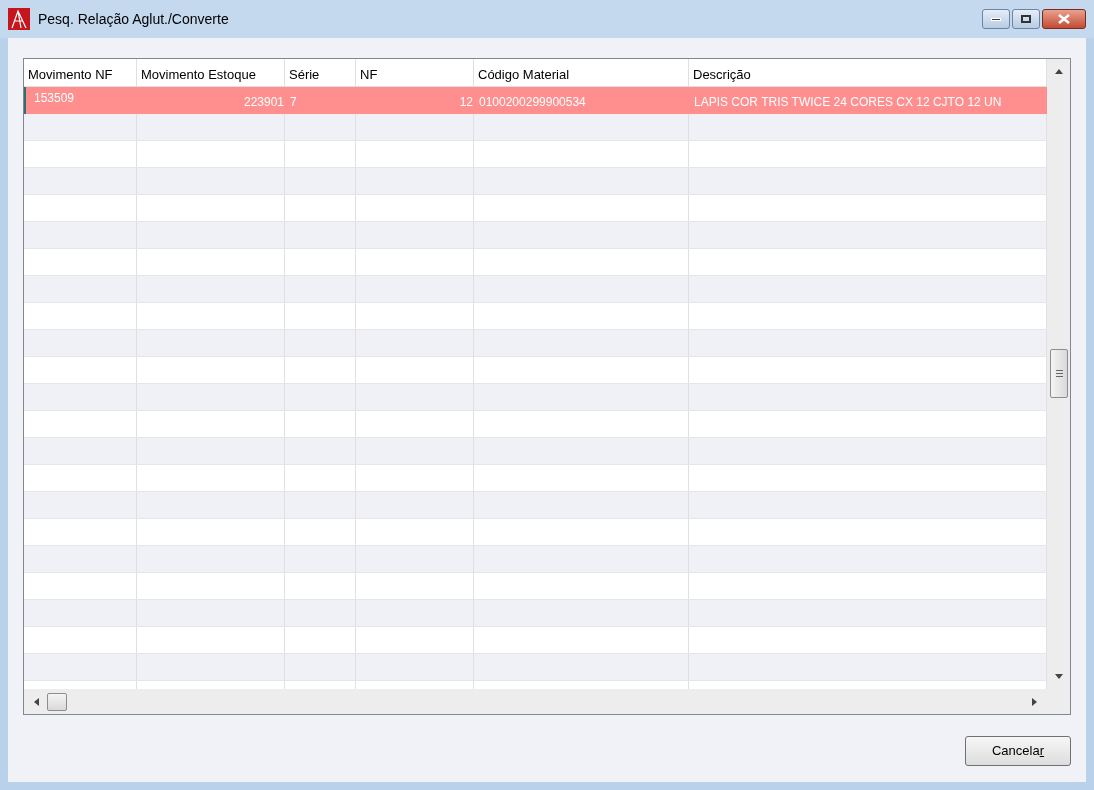 This screenshot has width=1094, height=790. Describe the element at coordinates (848, 102) in the screenshot. I see `table-cell-text: LAPIS COR TRIS TWICE 24 CORES CX 12 CJTO 12 UN` at that location.